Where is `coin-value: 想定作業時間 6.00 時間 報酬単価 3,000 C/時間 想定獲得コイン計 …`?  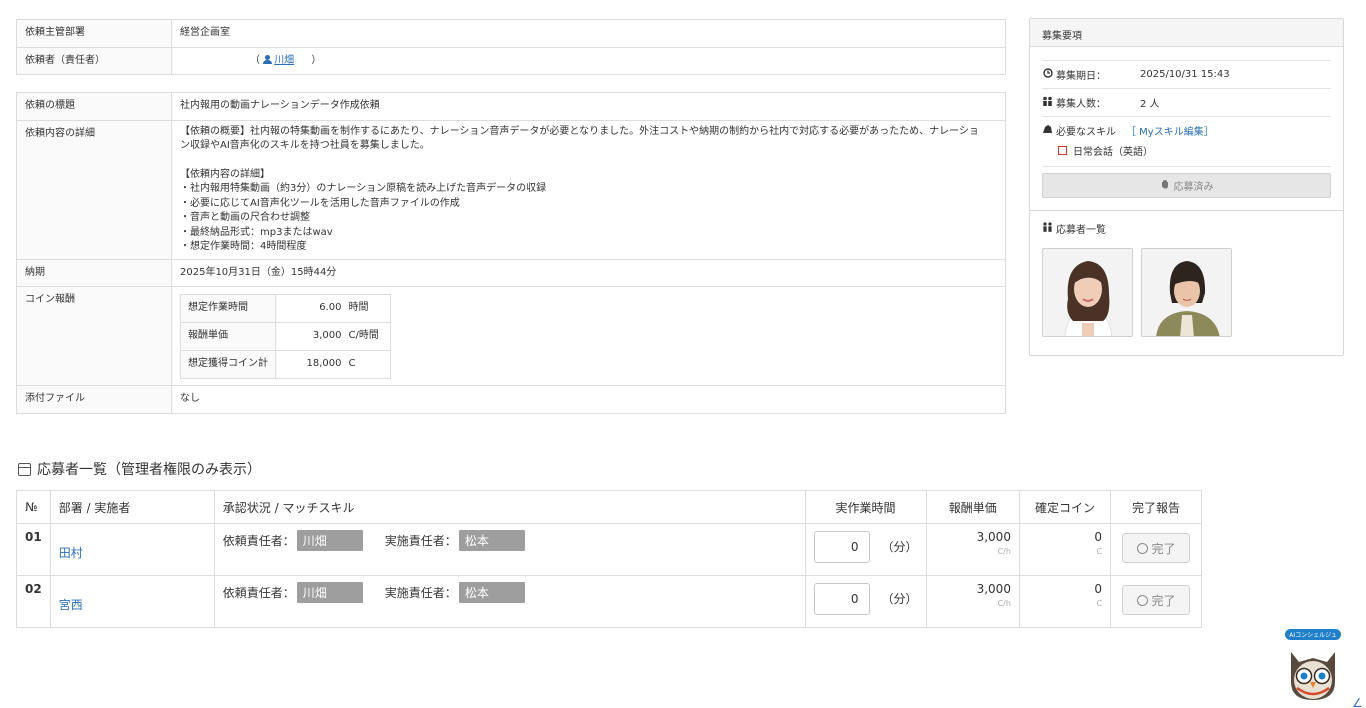 coin-value: 想定作業時間 6.00 時間 報酬単価 3,000 C/時間 想定獲得コイン計 … is located at coordinates (588, 336).